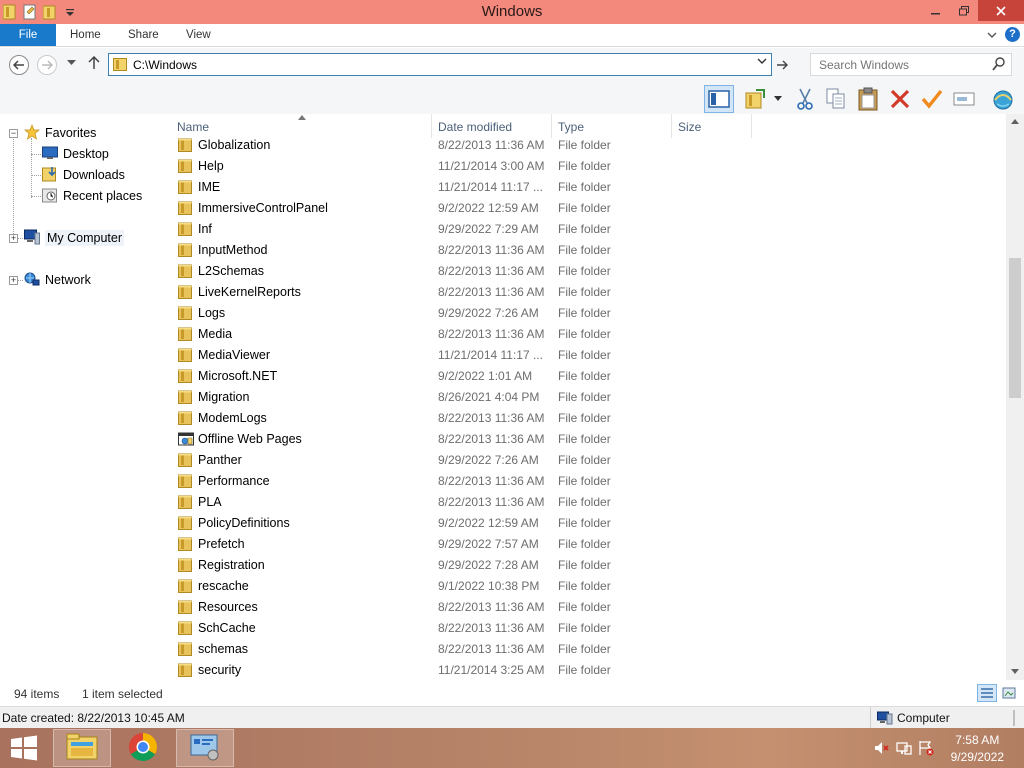 Image resolution: width=1024 pixels, height=768 pixels. Describe the element at coordinates (583, 271) in the screenshot. I see `file-row: L2Schemas 8/22/2013 11:36 AM File folder` at that location.